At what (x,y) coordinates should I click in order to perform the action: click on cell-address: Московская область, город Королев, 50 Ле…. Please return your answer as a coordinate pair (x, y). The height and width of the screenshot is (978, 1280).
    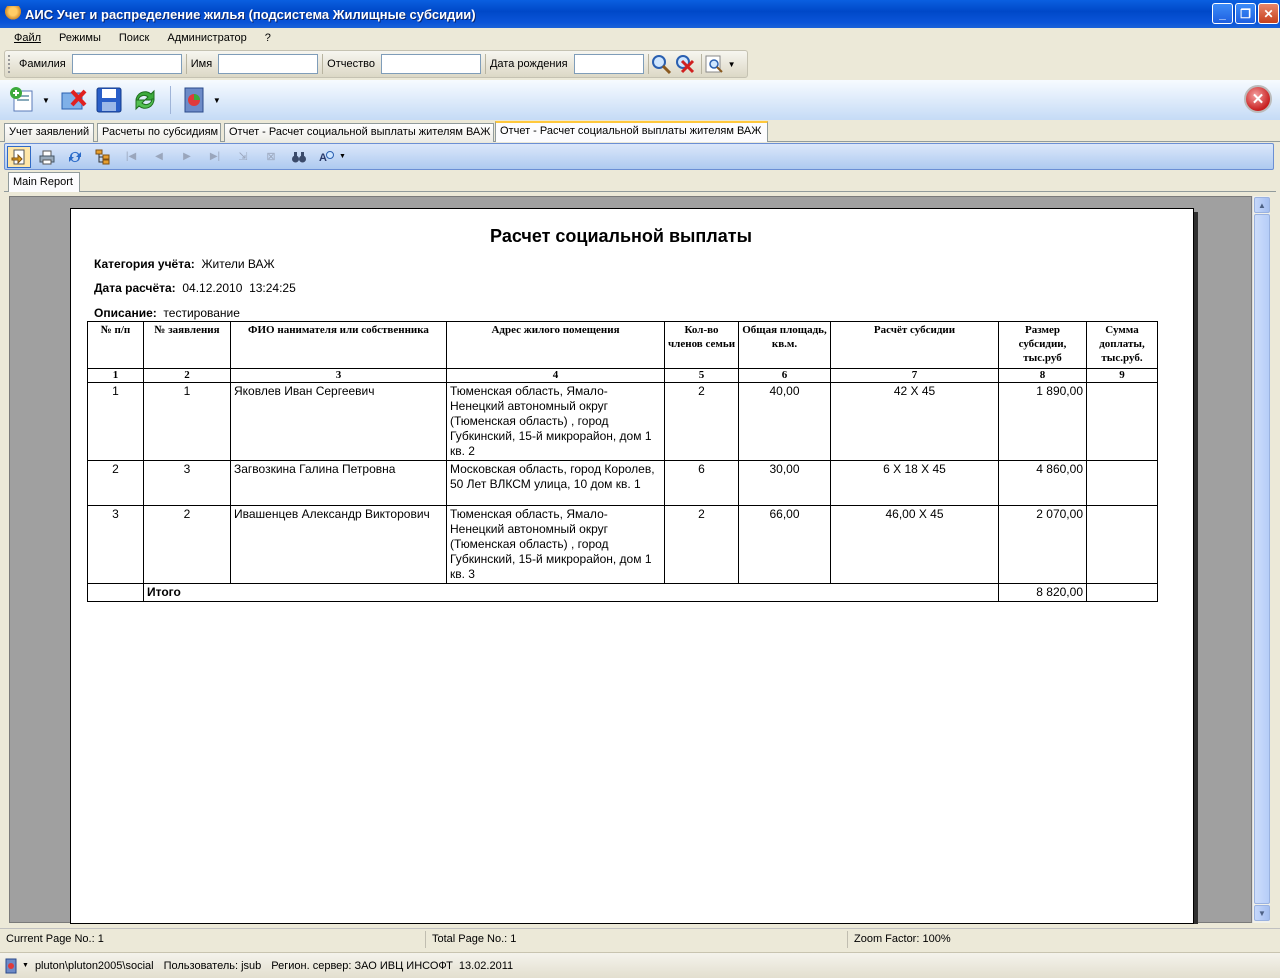
    Looking at the image, I should click on (555, 483).